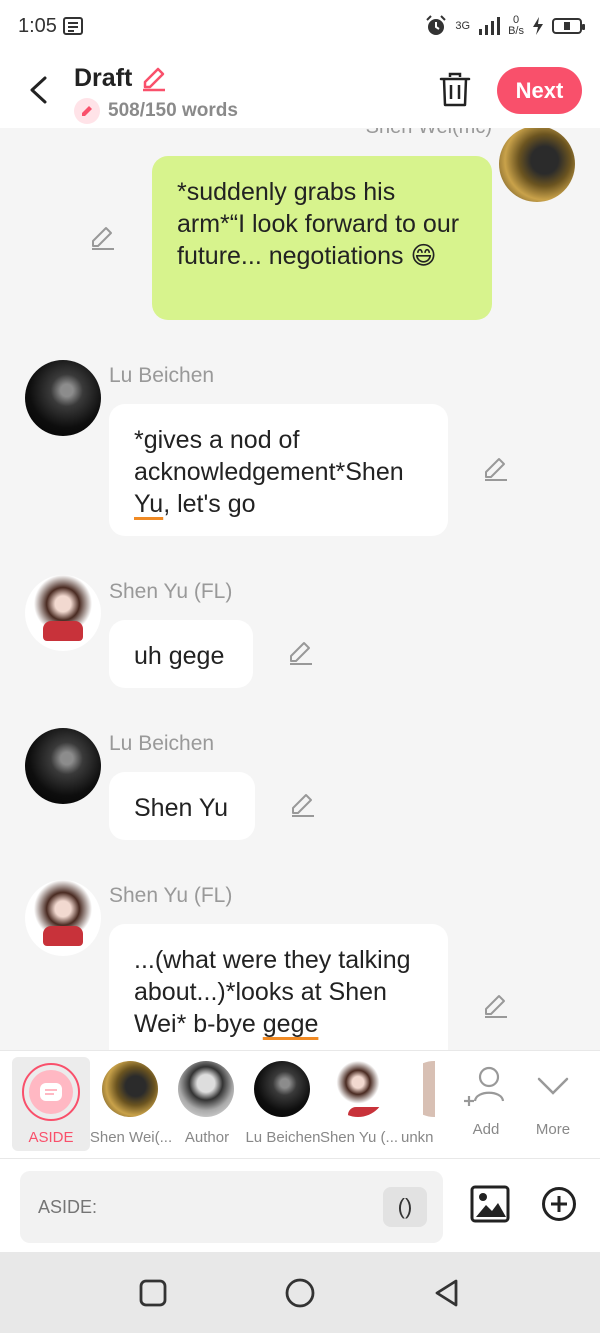 The width and height of the screenshot is (600, 1333). Describe the element at coordinates (539, 90) in the screenshot. I see `next-button: Next` at that location.